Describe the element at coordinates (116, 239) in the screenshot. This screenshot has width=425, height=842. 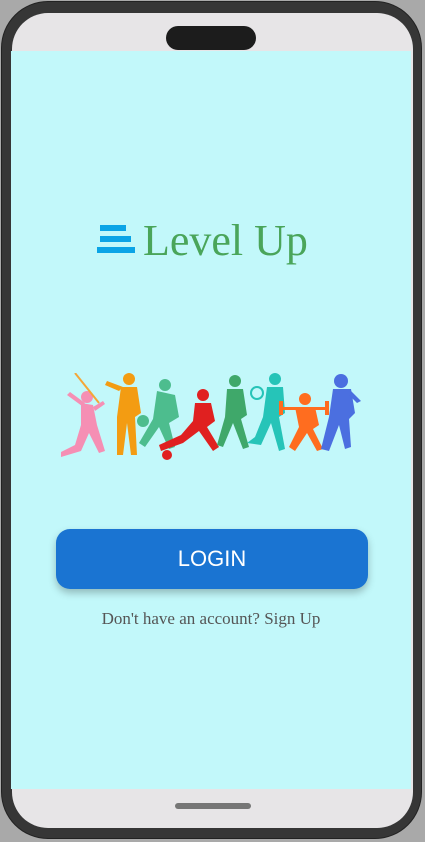
I see `stacked-bars-icon` at that location.